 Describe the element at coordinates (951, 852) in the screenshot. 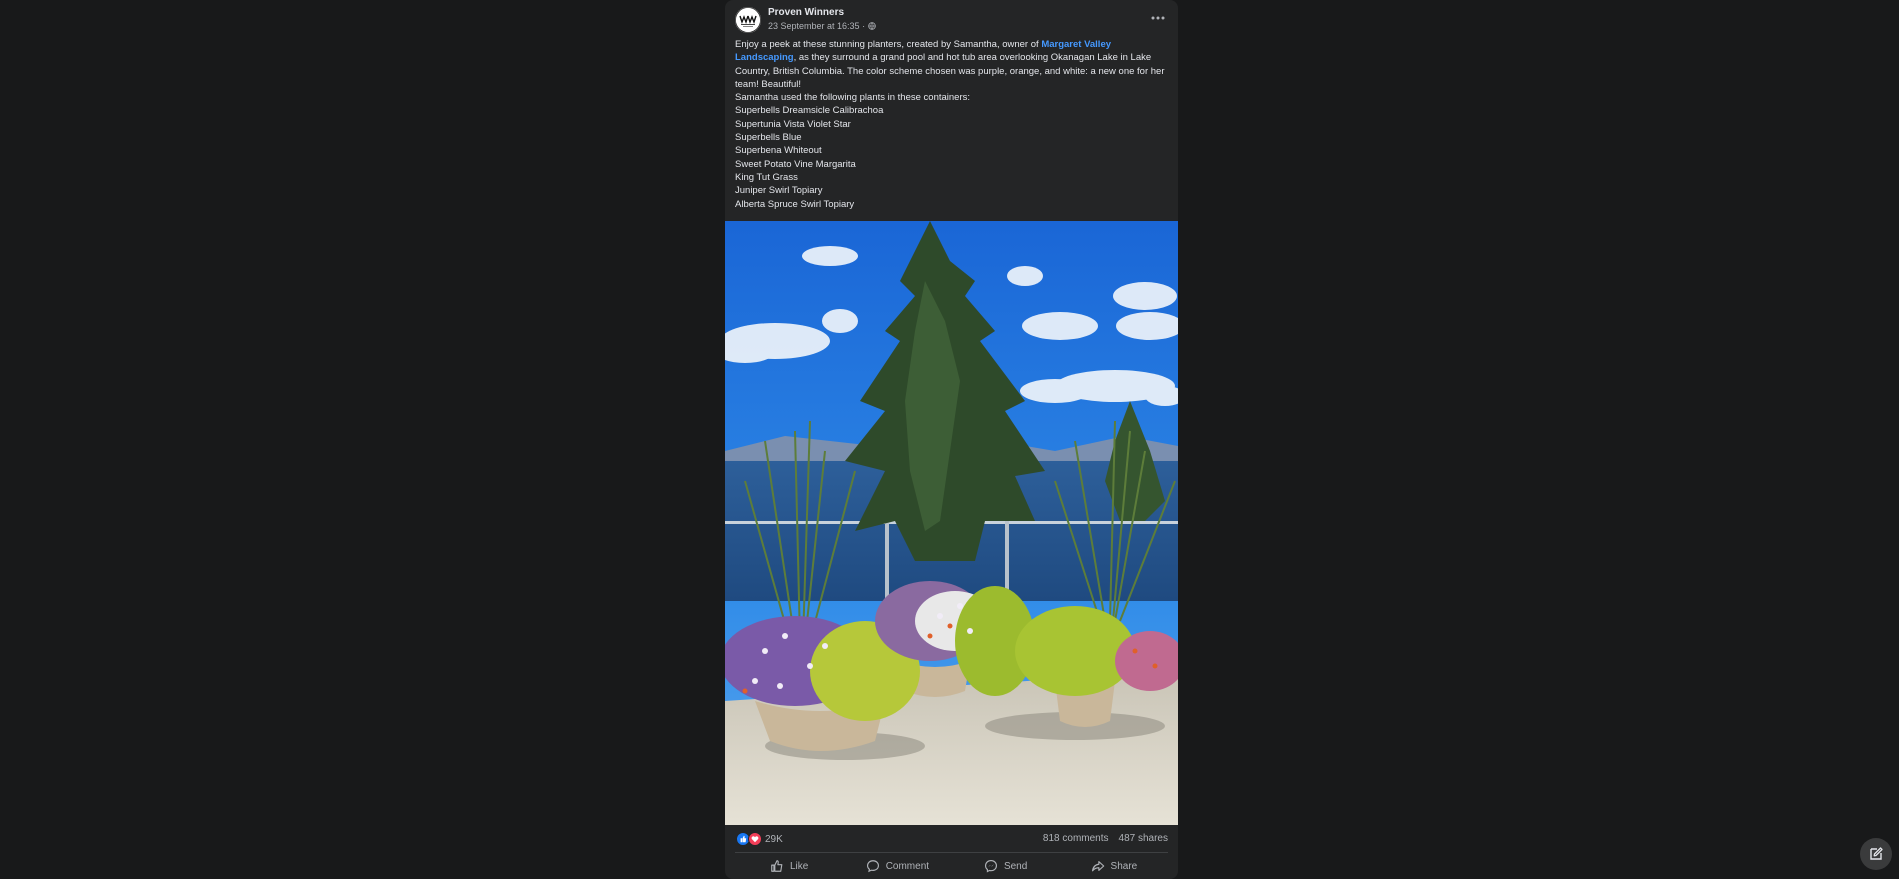

I see `actions-divider` at that location.